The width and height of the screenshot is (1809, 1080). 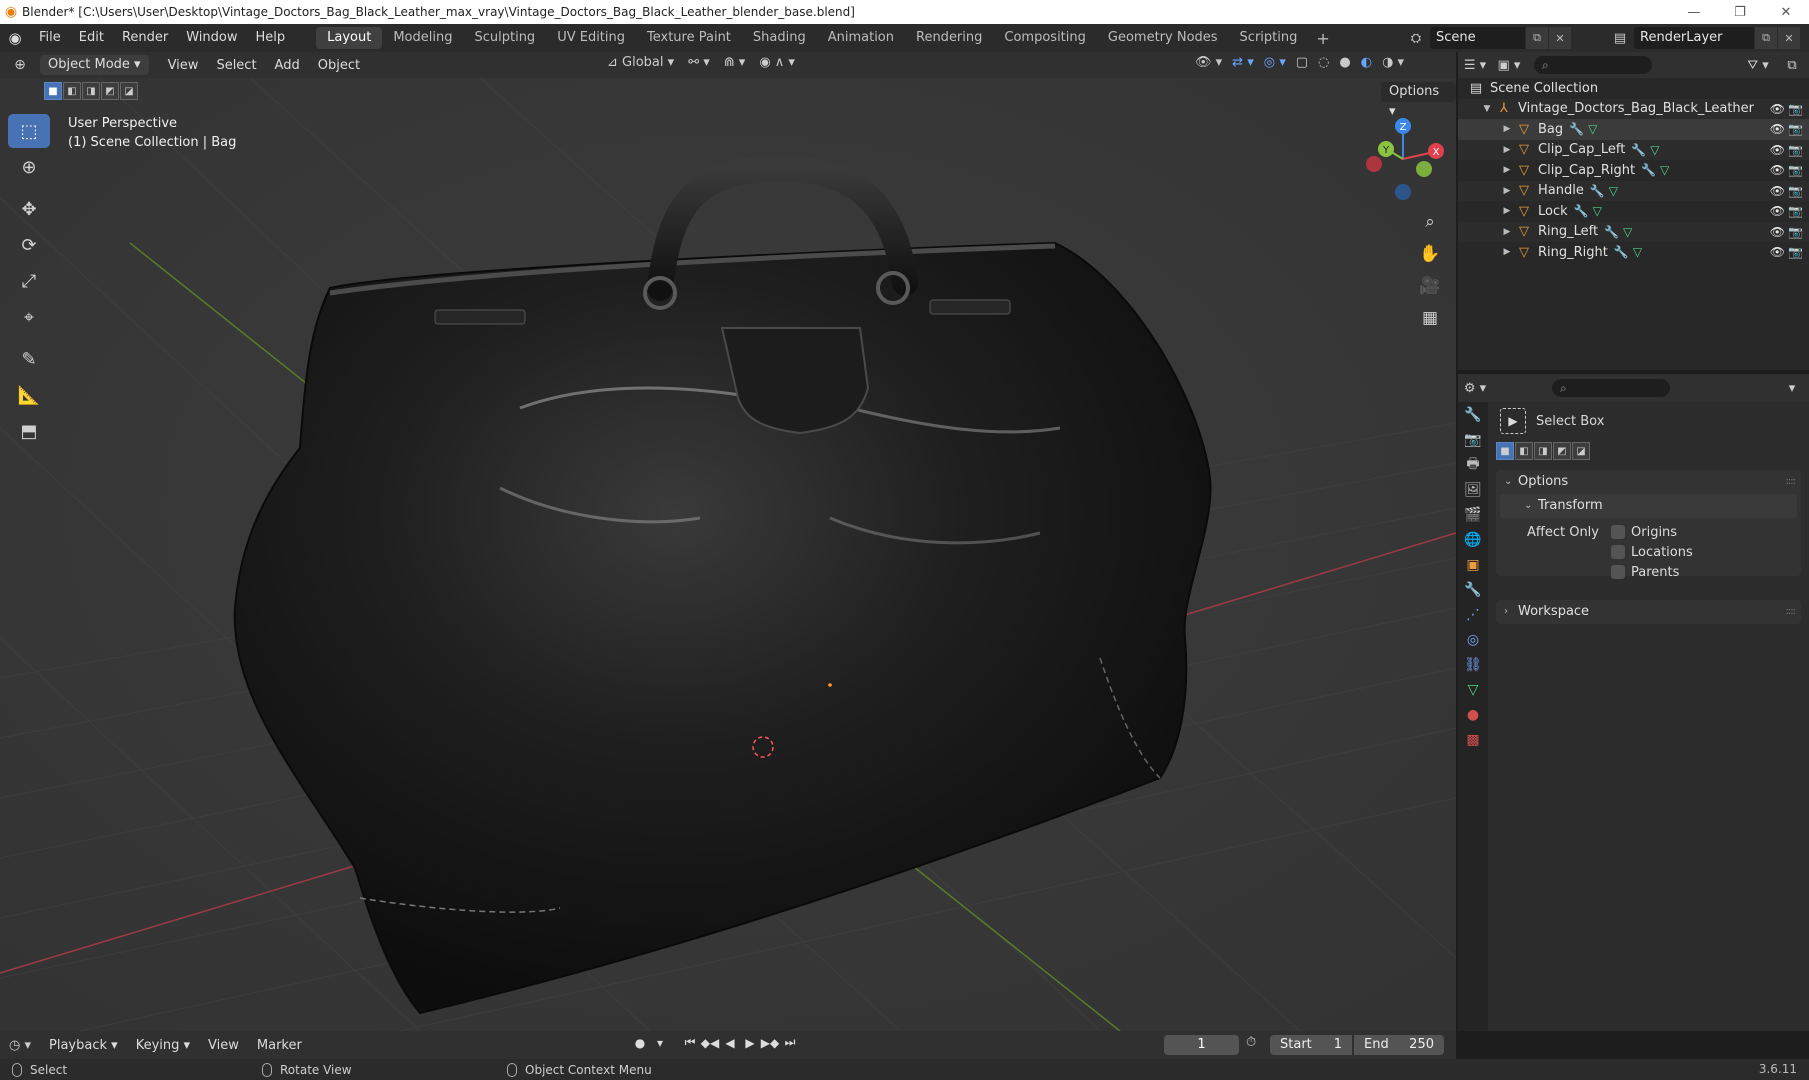 What do you see at coordinates (29, 317) in the screenshot?
I see `transform-tool-icon: ⌖` at bounding box center [29, 317].